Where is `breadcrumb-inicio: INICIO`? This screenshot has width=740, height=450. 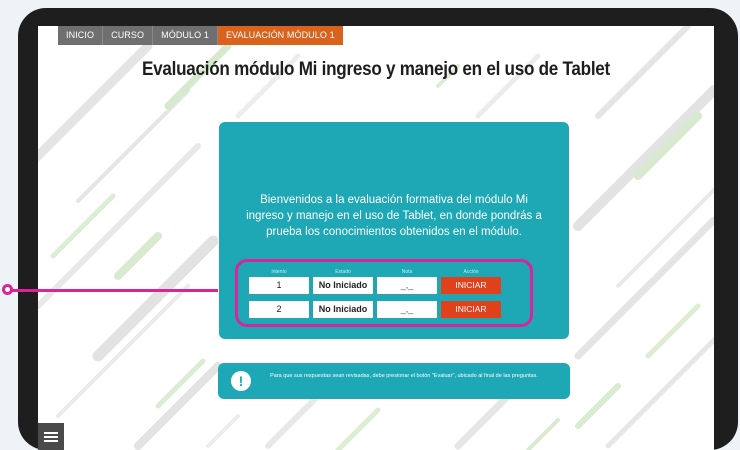 breadcrumb-inicio: INICIO is located at coordinates (81, 35).